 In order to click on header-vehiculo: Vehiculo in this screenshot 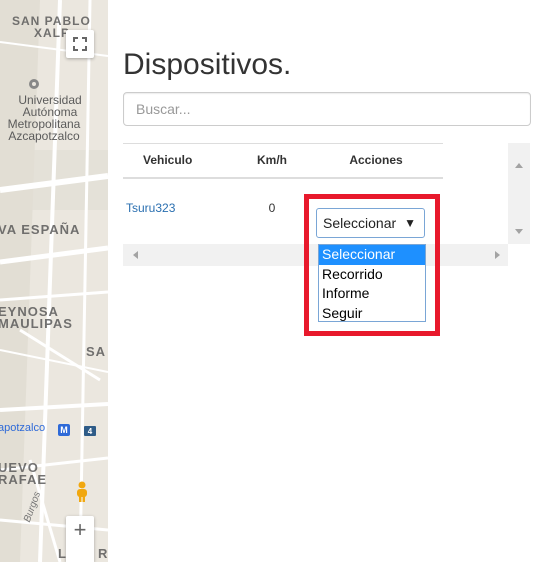, I will do `click(179, 161)`.